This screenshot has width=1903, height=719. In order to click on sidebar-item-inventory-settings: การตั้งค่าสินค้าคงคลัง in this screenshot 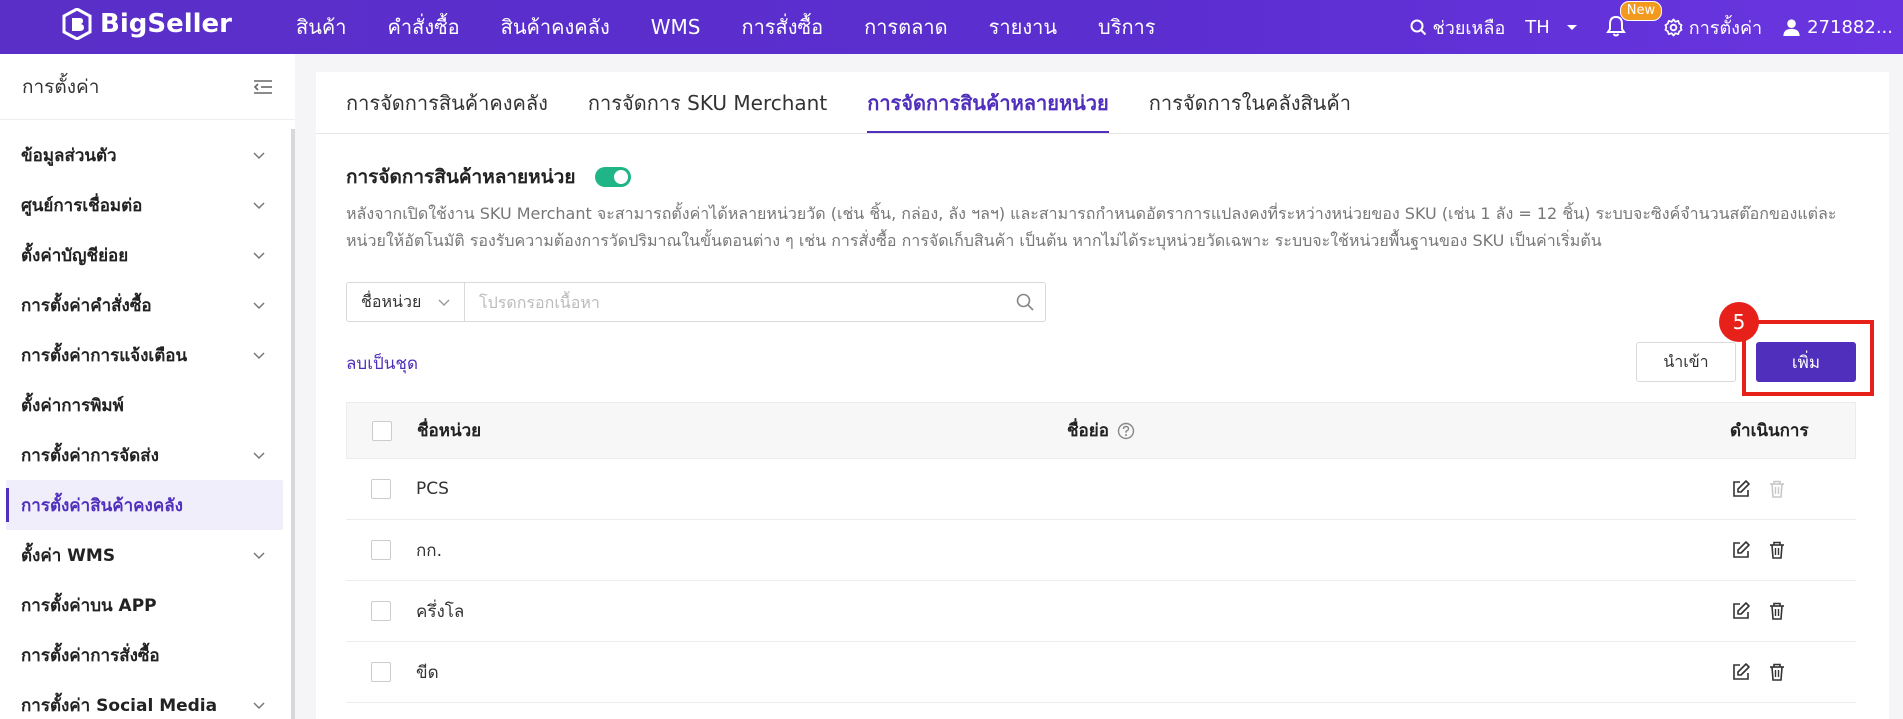, I will do `click(144, 505)`.